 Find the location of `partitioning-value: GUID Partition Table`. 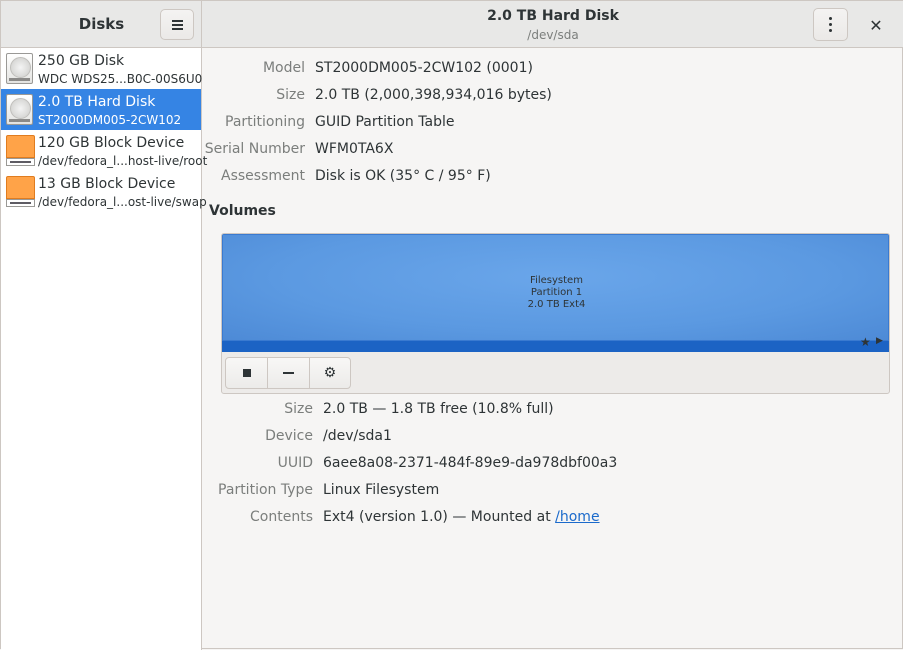

partitioning-value: GUID Partition Table is located at coordinates (385, 122).